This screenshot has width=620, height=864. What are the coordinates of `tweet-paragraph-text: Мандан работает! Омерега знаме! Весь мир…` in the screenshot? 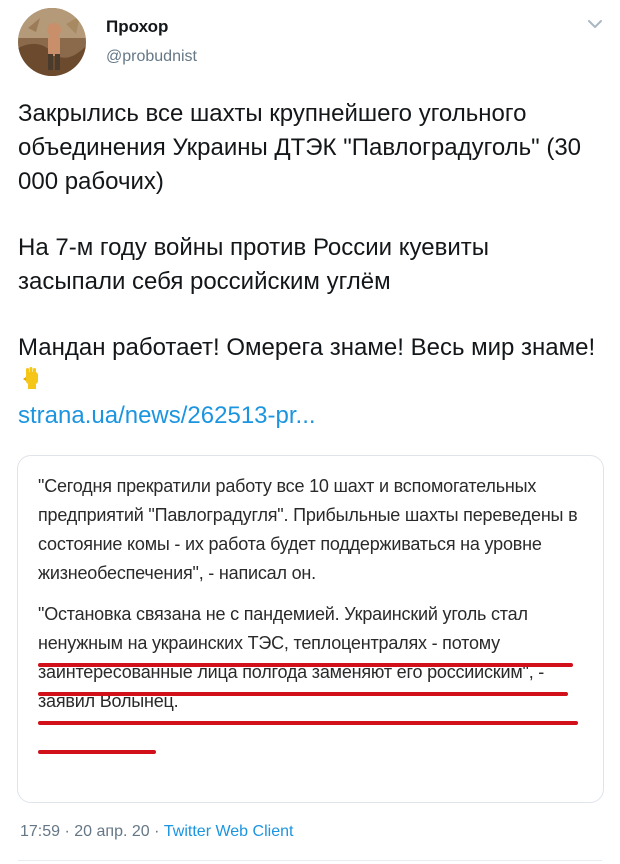 It's located at (307, 347).